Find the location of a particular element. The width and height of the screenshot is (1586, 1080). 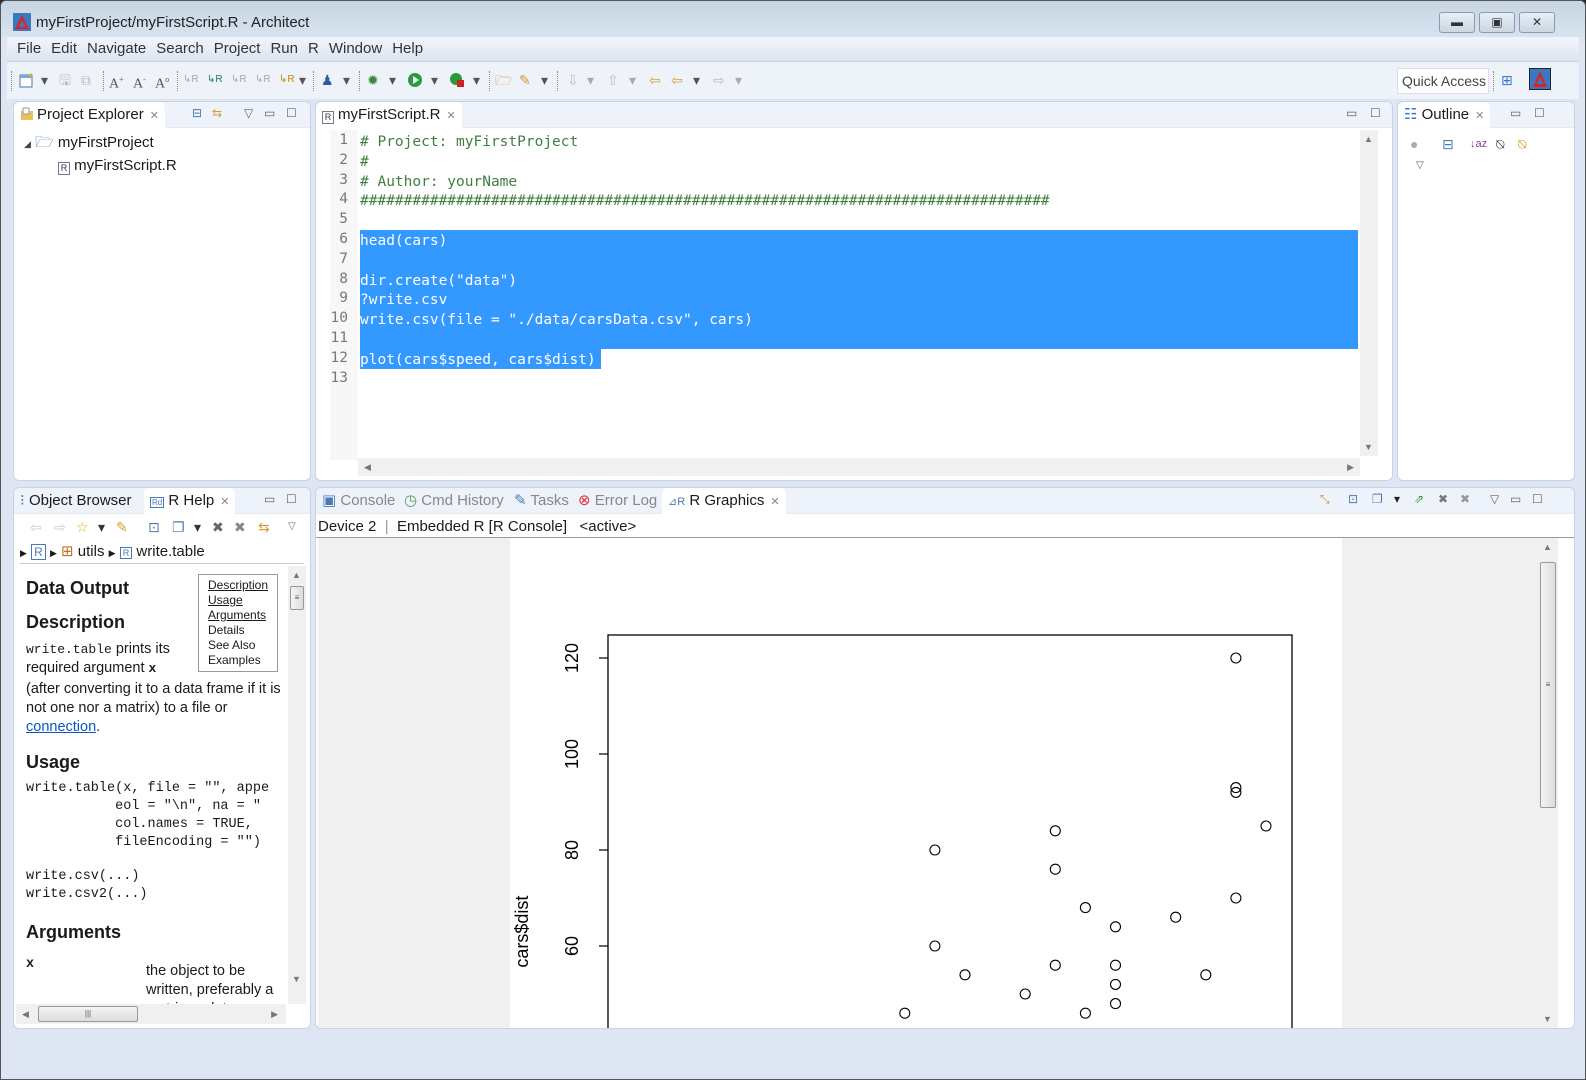

close-button: ✕ is located at coordinates (1537, 22).